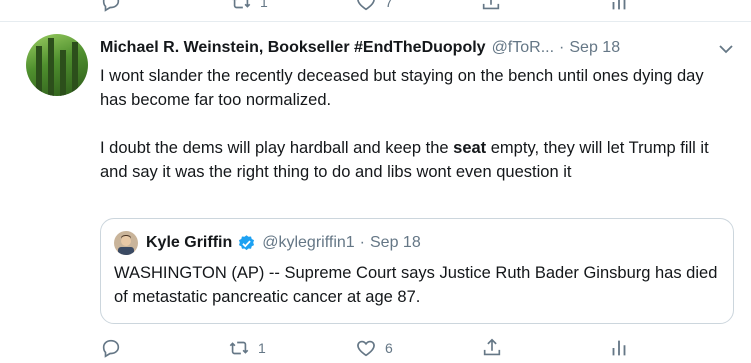  I want to click on avatar, so click(57, 65).